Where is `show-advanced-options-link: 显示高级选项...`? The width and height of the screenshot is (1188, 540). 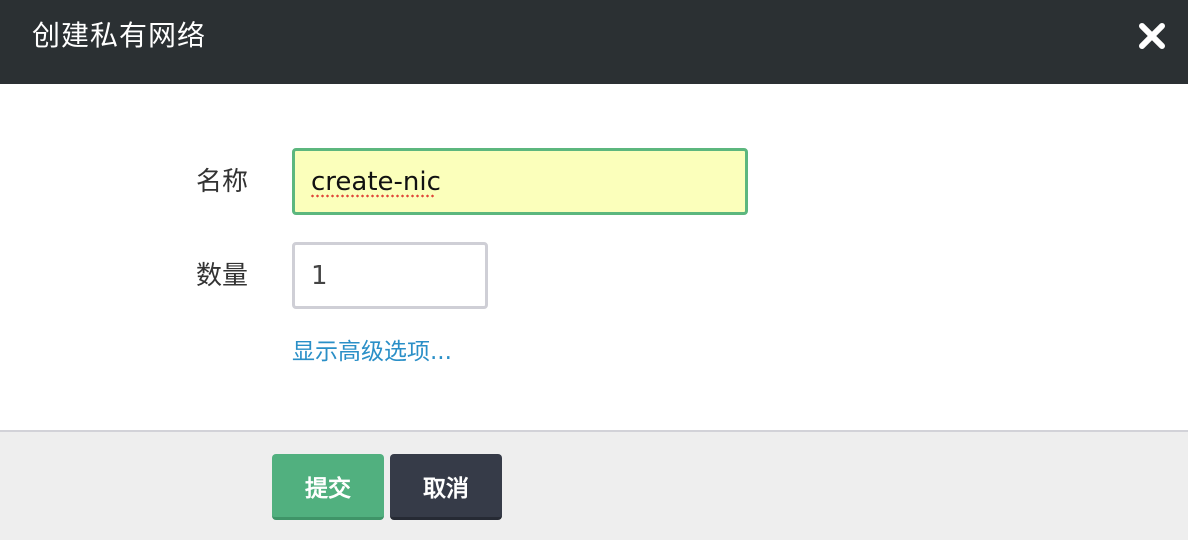 show-advanced-options-link: 显示高级选项... is located at coordinates (372, 352).